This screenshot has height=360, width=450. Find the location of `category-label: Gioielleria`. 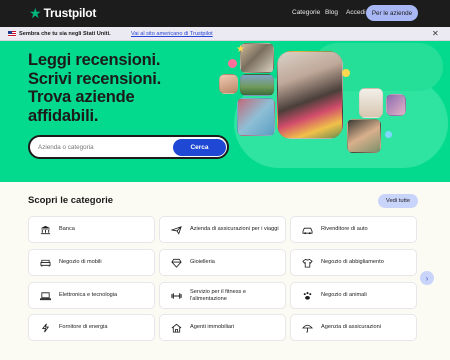

category-label: Gioielleria is located at coordinates (202, 262).